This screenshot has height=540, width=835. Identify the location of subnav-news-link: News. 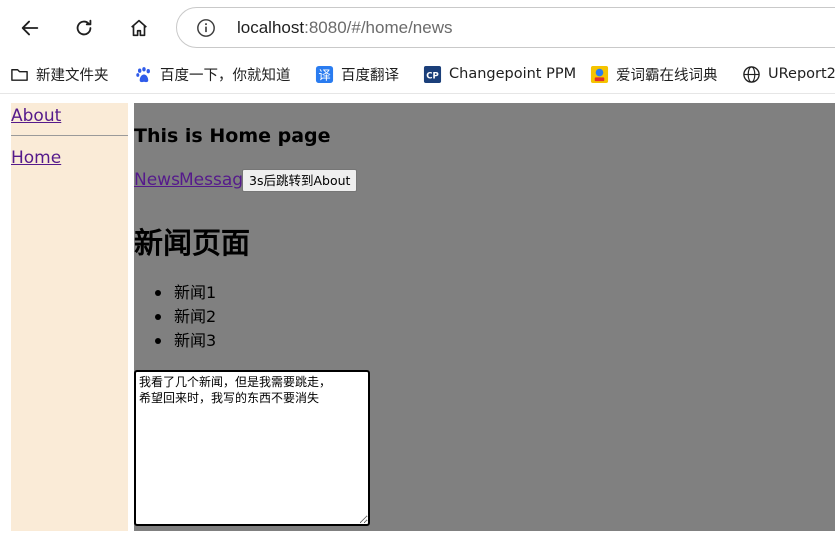
(157, 180).